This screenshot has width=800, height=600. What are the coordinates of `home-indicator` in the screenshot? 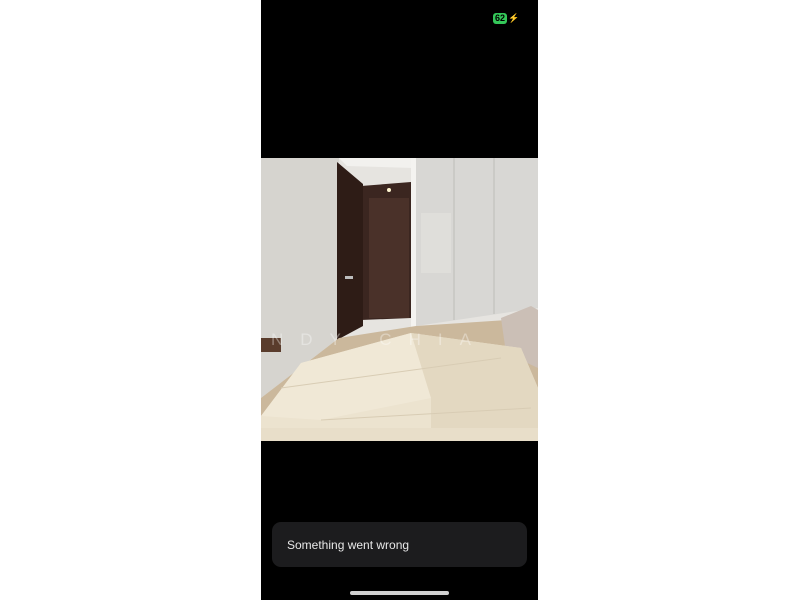 It's located at (399, 593).